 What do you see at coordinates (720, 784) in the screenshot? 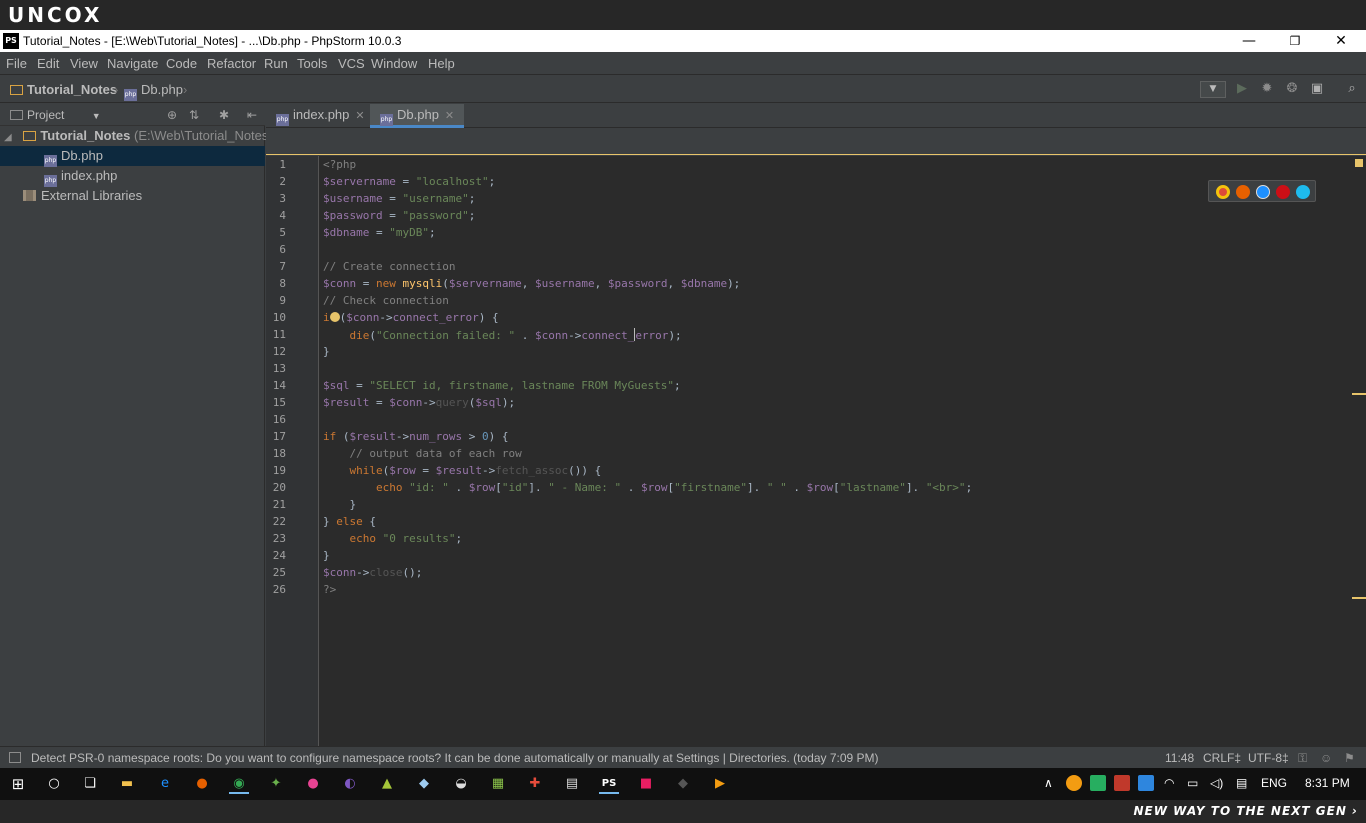
I see `media-player-icon: ▶` at bounding box center [720, 784].